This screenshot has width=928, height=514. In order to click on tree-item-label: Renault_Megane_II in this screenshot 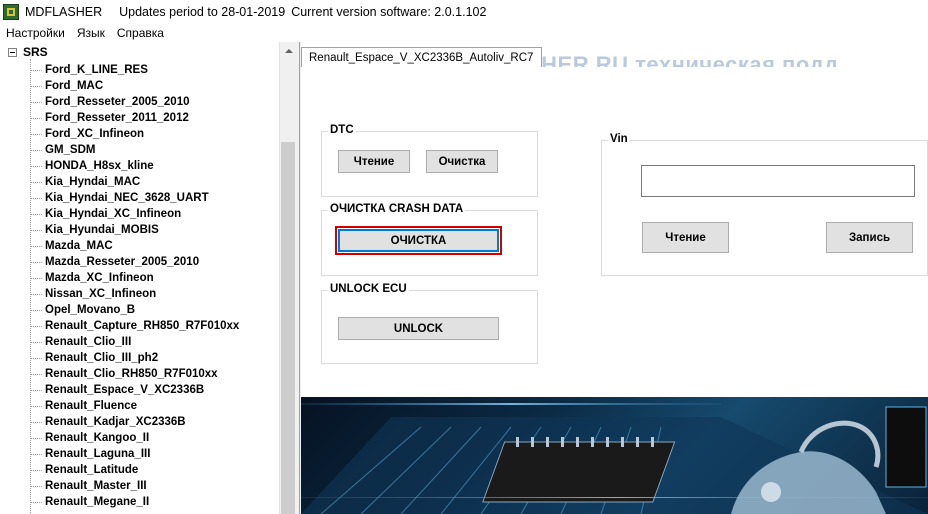, I will do `click(97, 502)`.